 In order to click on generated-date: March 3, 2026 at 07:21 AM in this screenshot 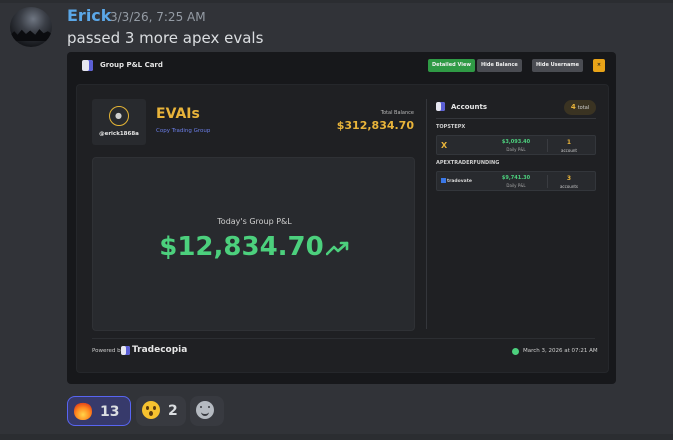, I will do `click(560, 351)`.